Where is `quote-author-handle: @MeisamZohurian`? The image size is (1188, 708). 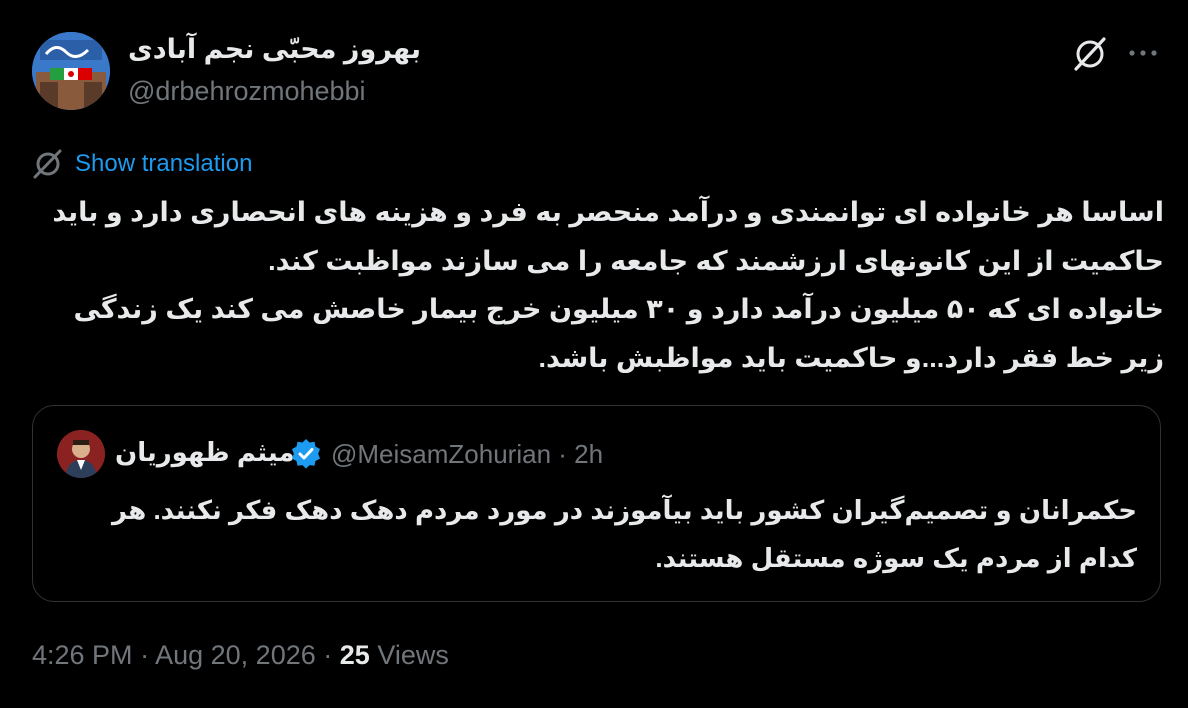 quote-author-handle: @MeisamZohurian is located at coordinates (441, 454).